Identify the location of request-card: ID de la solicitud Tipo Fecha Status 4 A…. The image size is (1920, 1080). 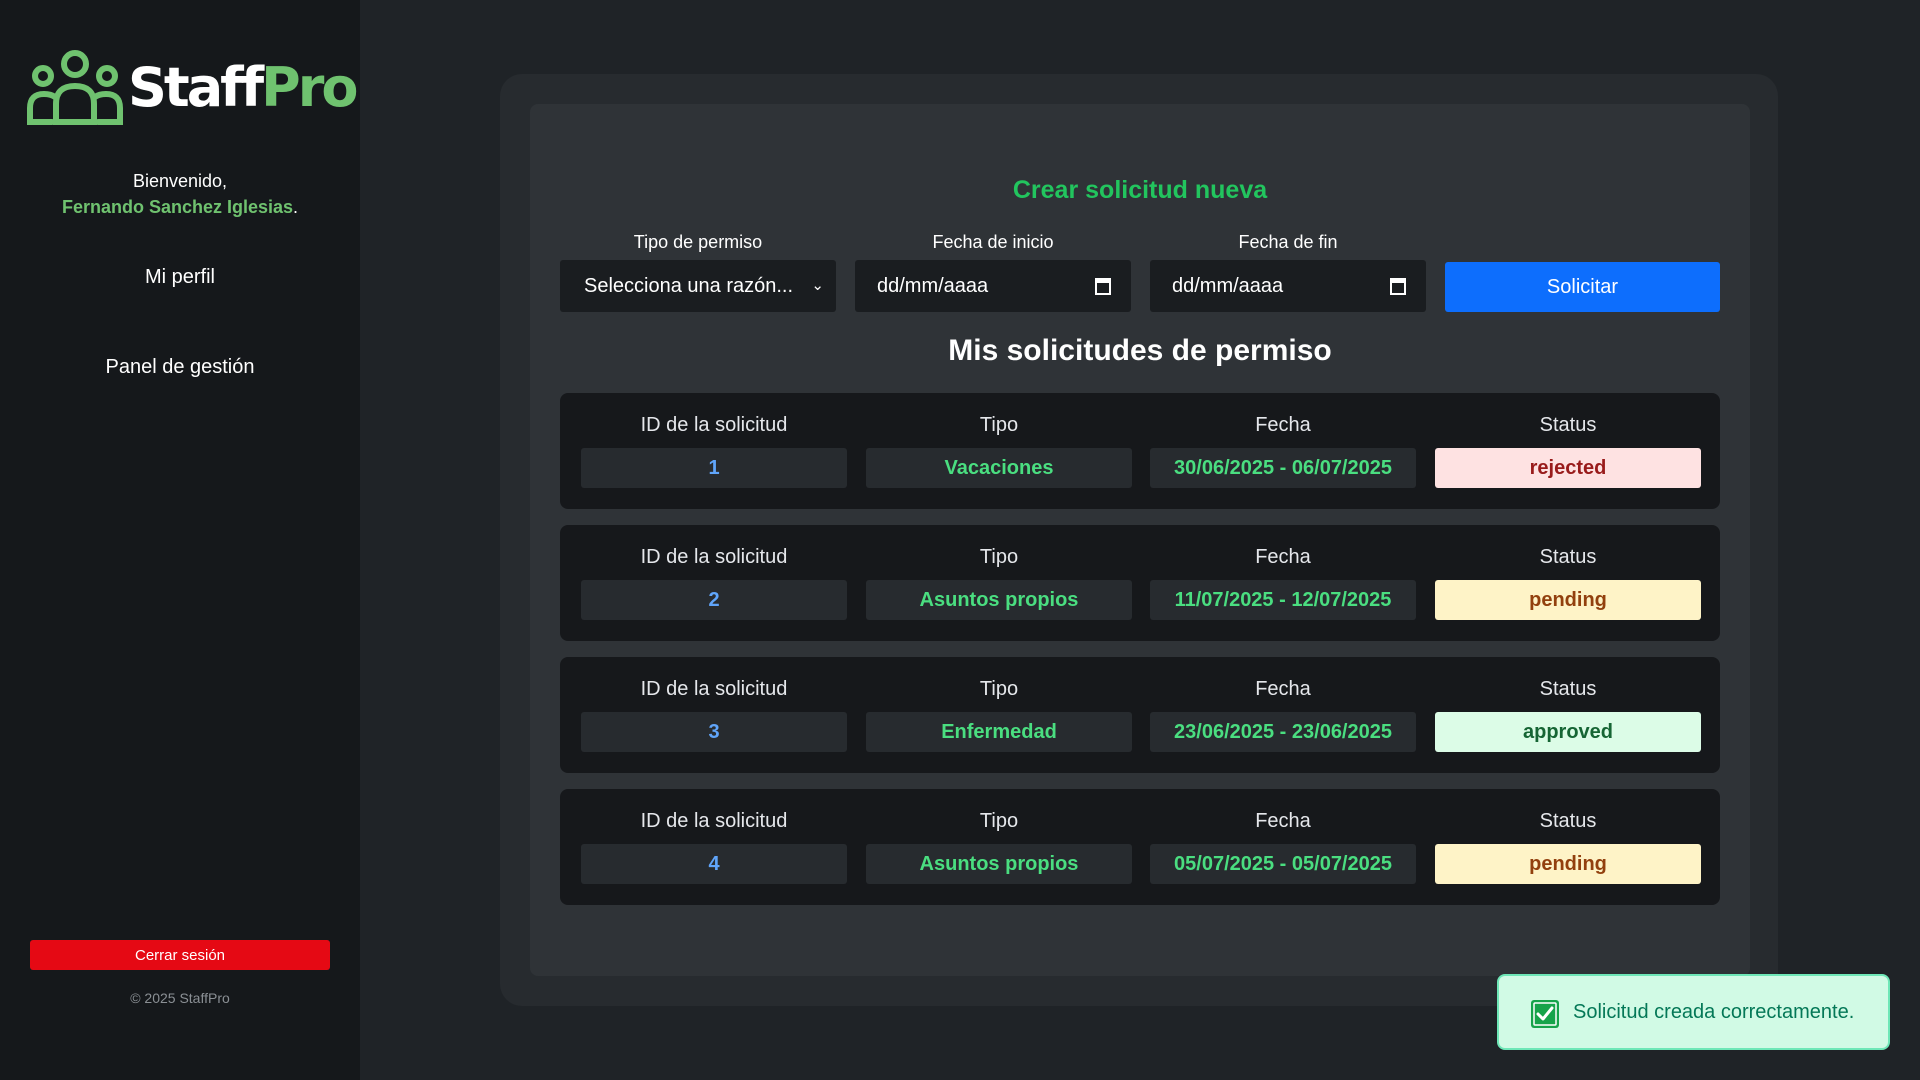
(1140, 847).